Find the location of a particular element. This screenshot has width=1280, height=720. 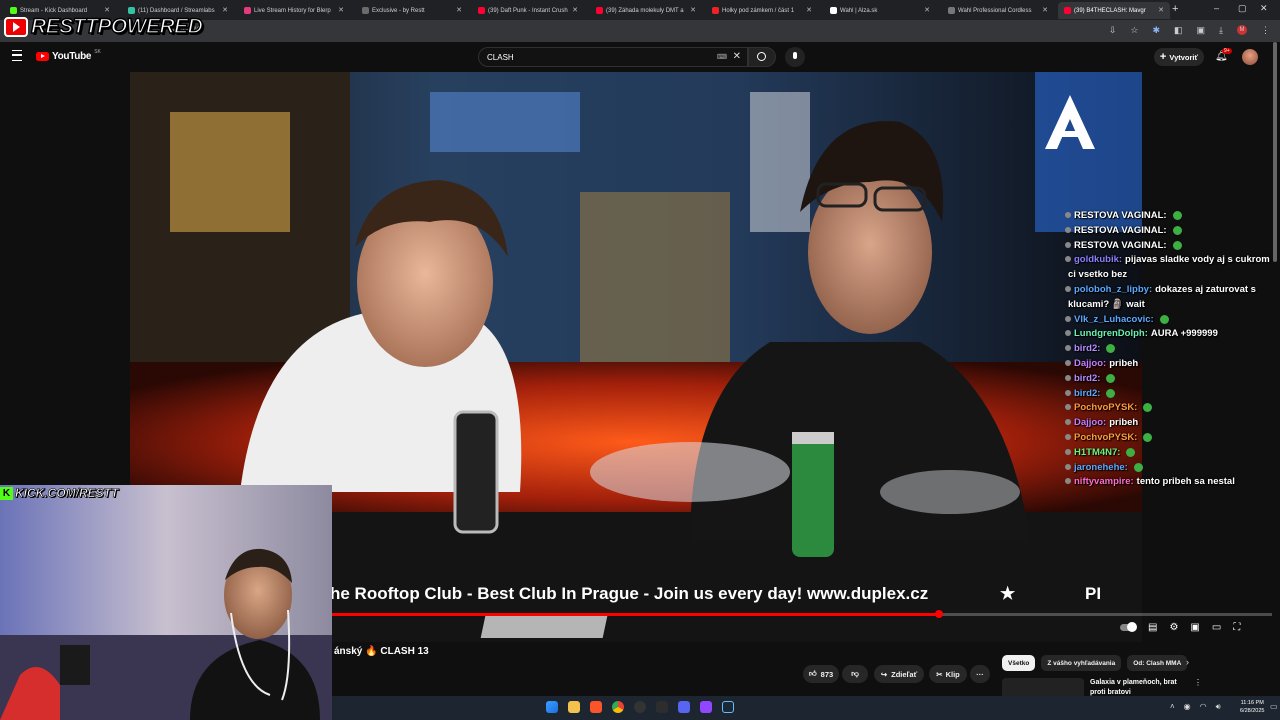

browser-tab: Live Stream History for Blerp ✕ is located at coordinates (294, 10).